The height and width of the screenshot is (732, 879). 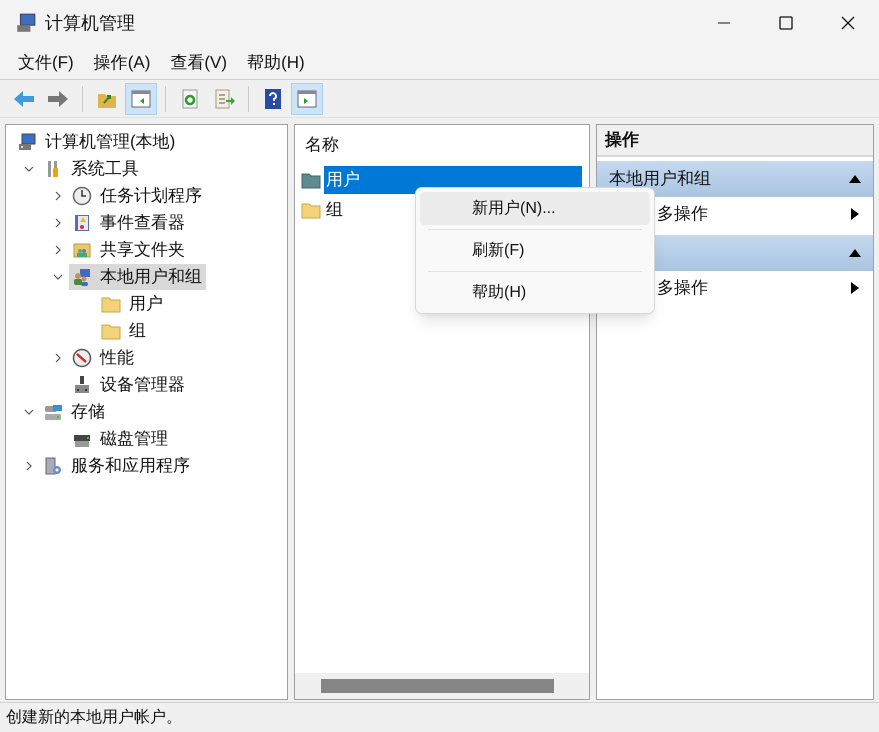 I want to click on tree-item: 用户, so click(x=132, y=303).